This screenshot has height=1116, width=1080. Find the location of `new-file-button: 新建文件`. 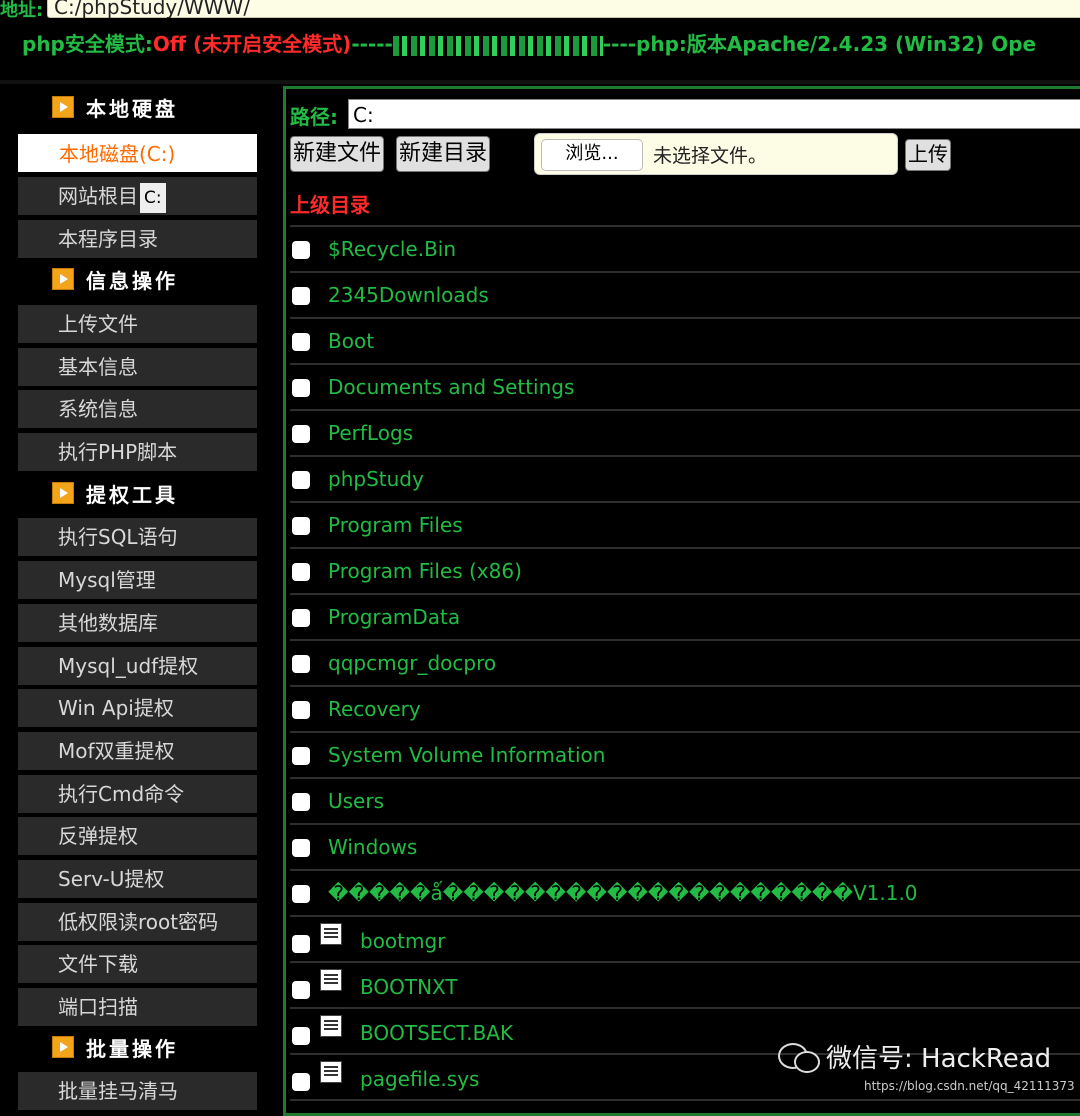

new-file-button: 新建文件 is located at coordinates (337, 154).